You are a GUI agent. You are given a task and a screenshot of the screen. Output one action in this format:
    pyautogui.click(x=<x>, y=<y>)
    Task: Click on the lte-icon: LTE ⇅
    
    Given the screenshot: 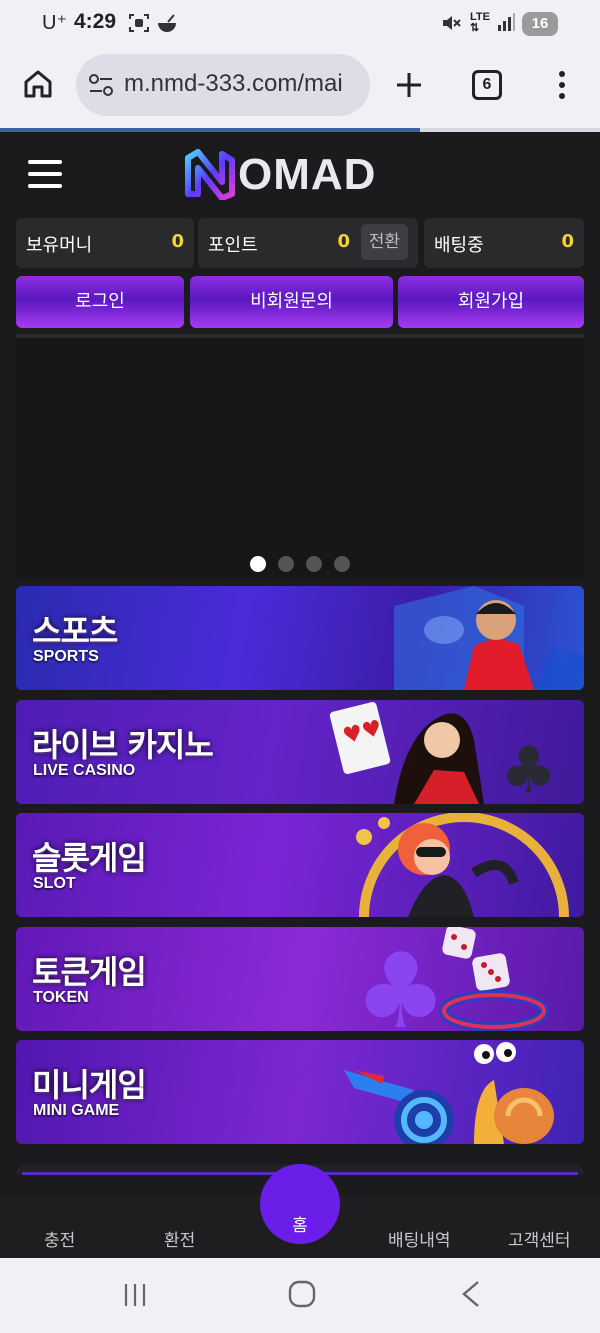 What is the action you would take?
    pyautogui.click(x=480, y=22)
    